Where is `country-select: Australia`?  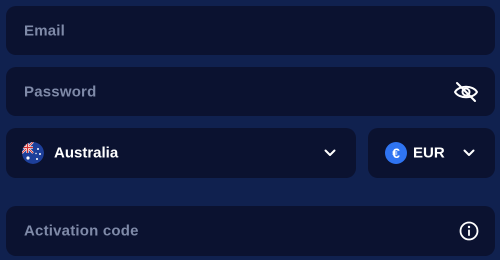 country-select: Australia is located at coordinates (181, 153).